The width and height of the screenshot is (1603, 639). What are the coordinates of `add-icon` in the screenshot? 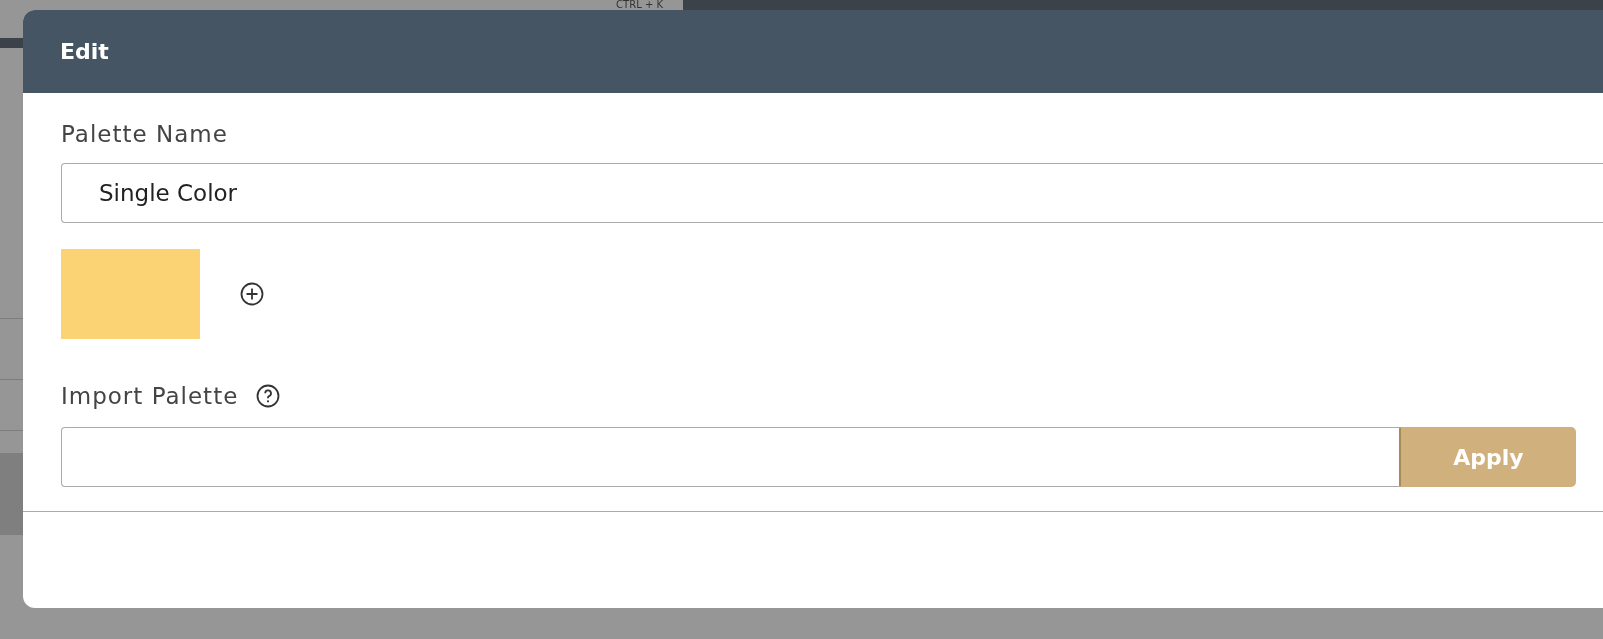 It's located at (252, 294).